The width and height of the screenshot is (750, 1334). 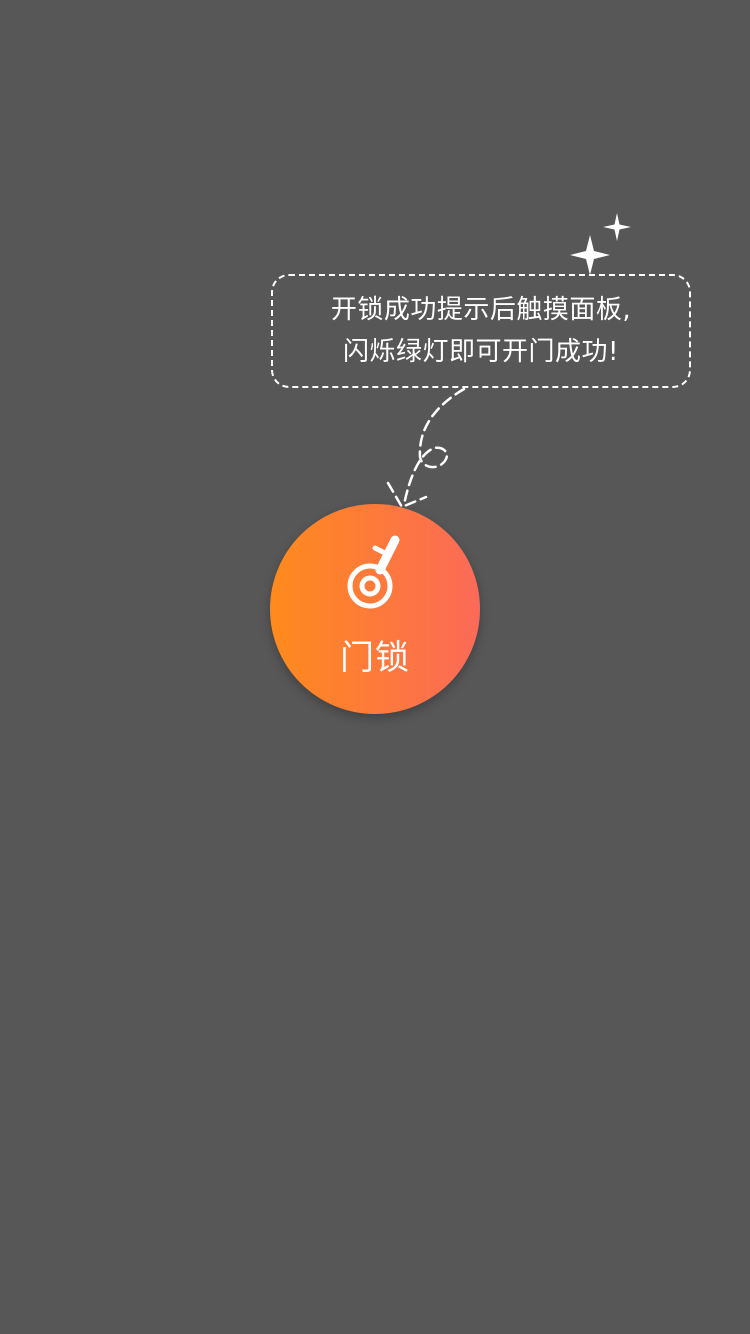 I want to click on tip-line-2: 闪烁绿灯即可开门成功!, so click(x=481, y=352).